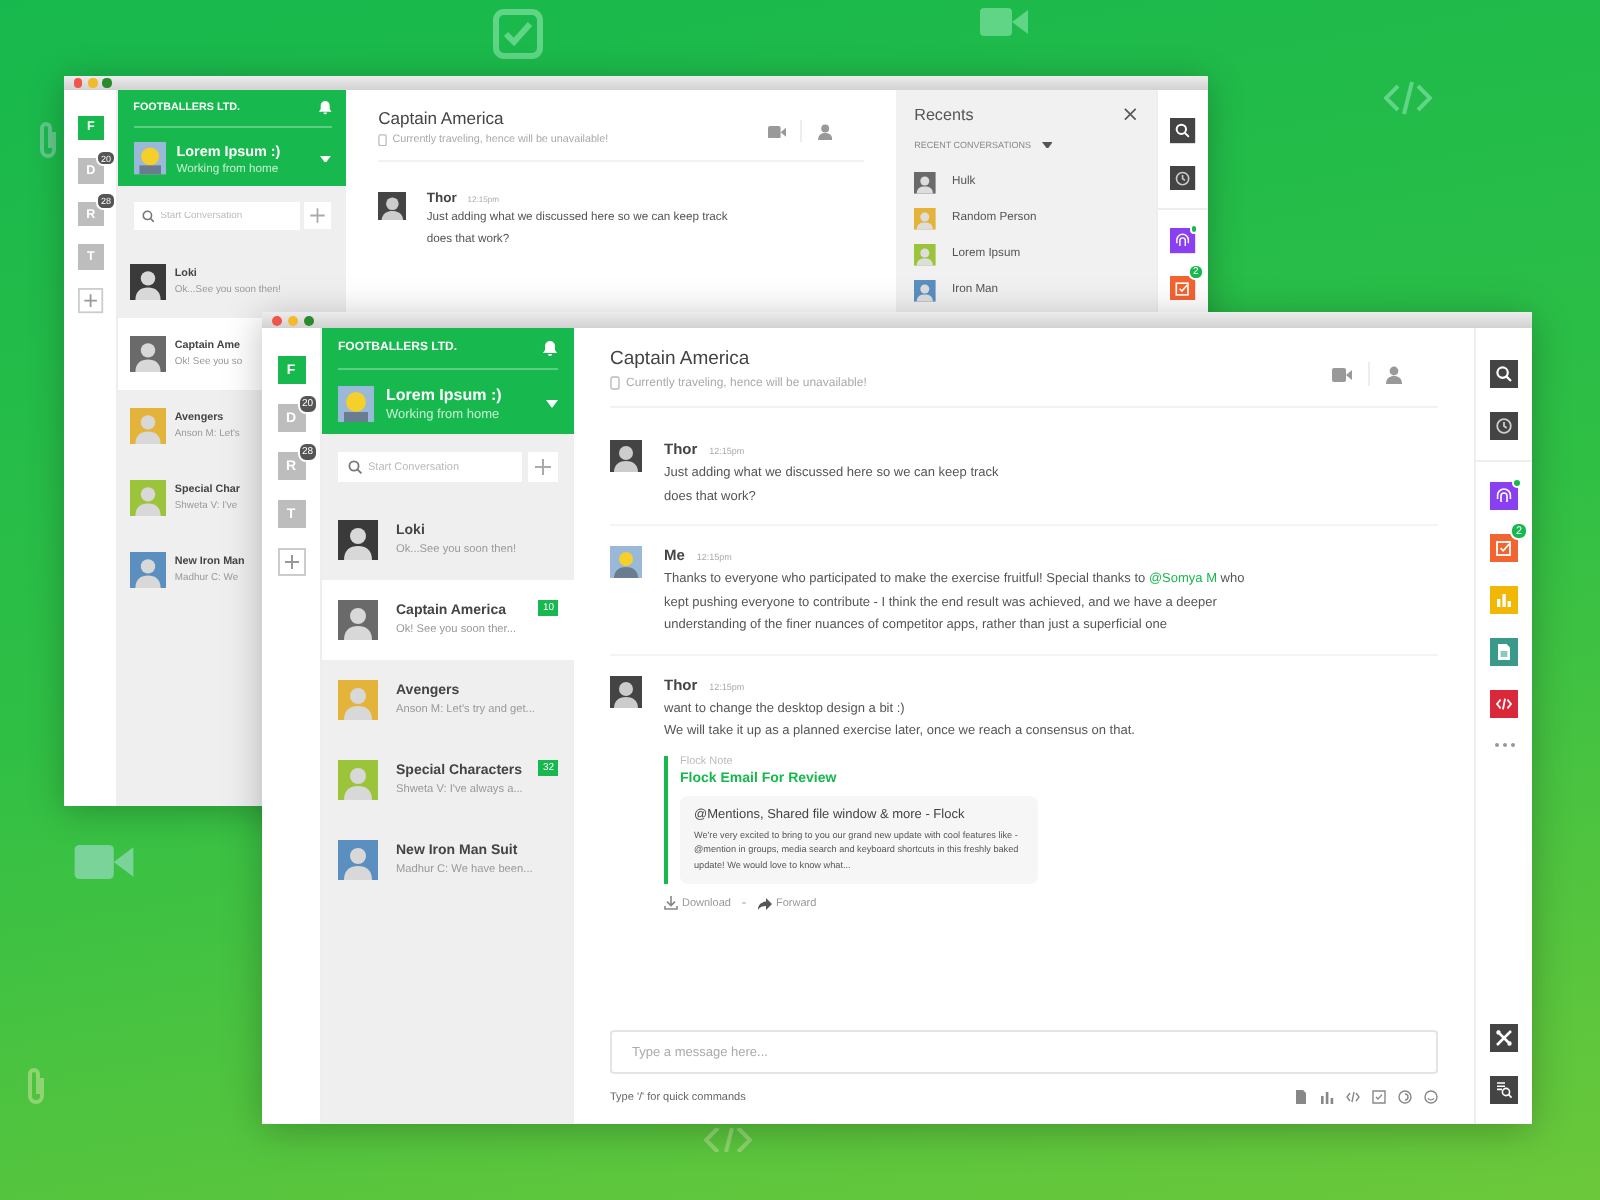 Image resolution: width=1600 pixels, height=1200 pixels. Describe the element at coordinates (1131, 115) in the screenshot. I see `close-icon` at that location.